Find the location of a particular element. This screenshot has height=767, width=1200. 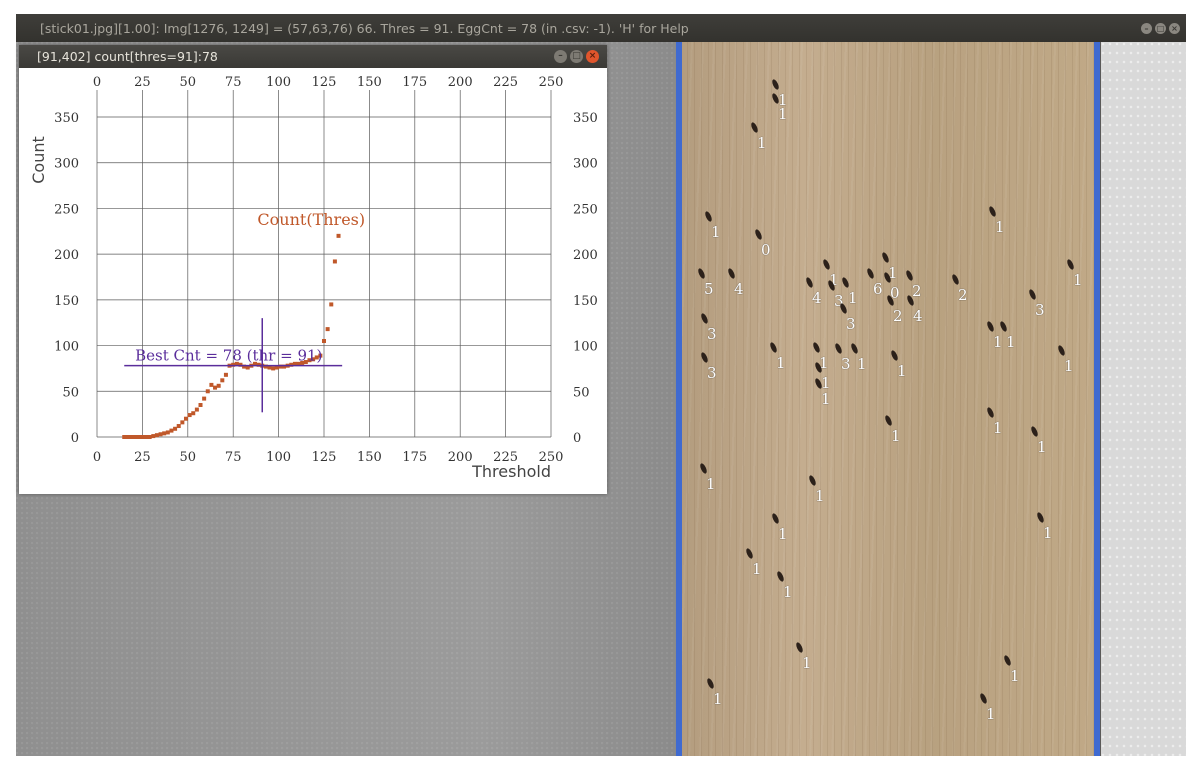

x-tick-label-bottom: 25 is located at coordinates (142, 457).